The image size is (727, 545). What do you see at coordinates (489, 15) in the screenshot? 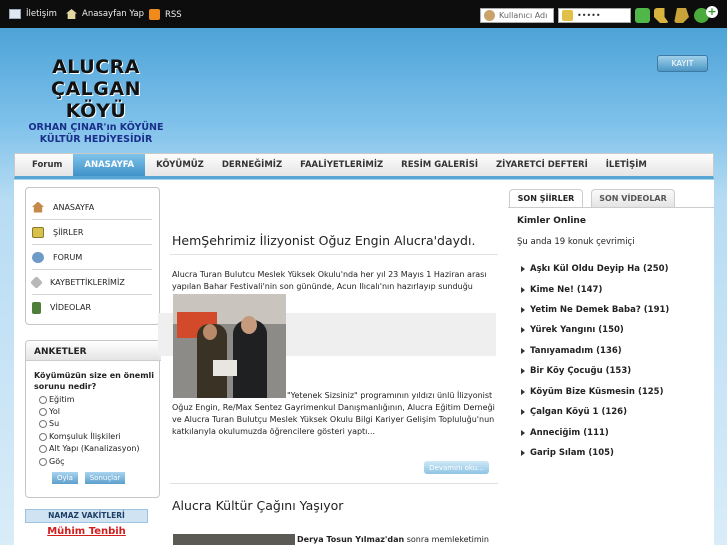
I see `user-icon` at bounding box center [489, 15].